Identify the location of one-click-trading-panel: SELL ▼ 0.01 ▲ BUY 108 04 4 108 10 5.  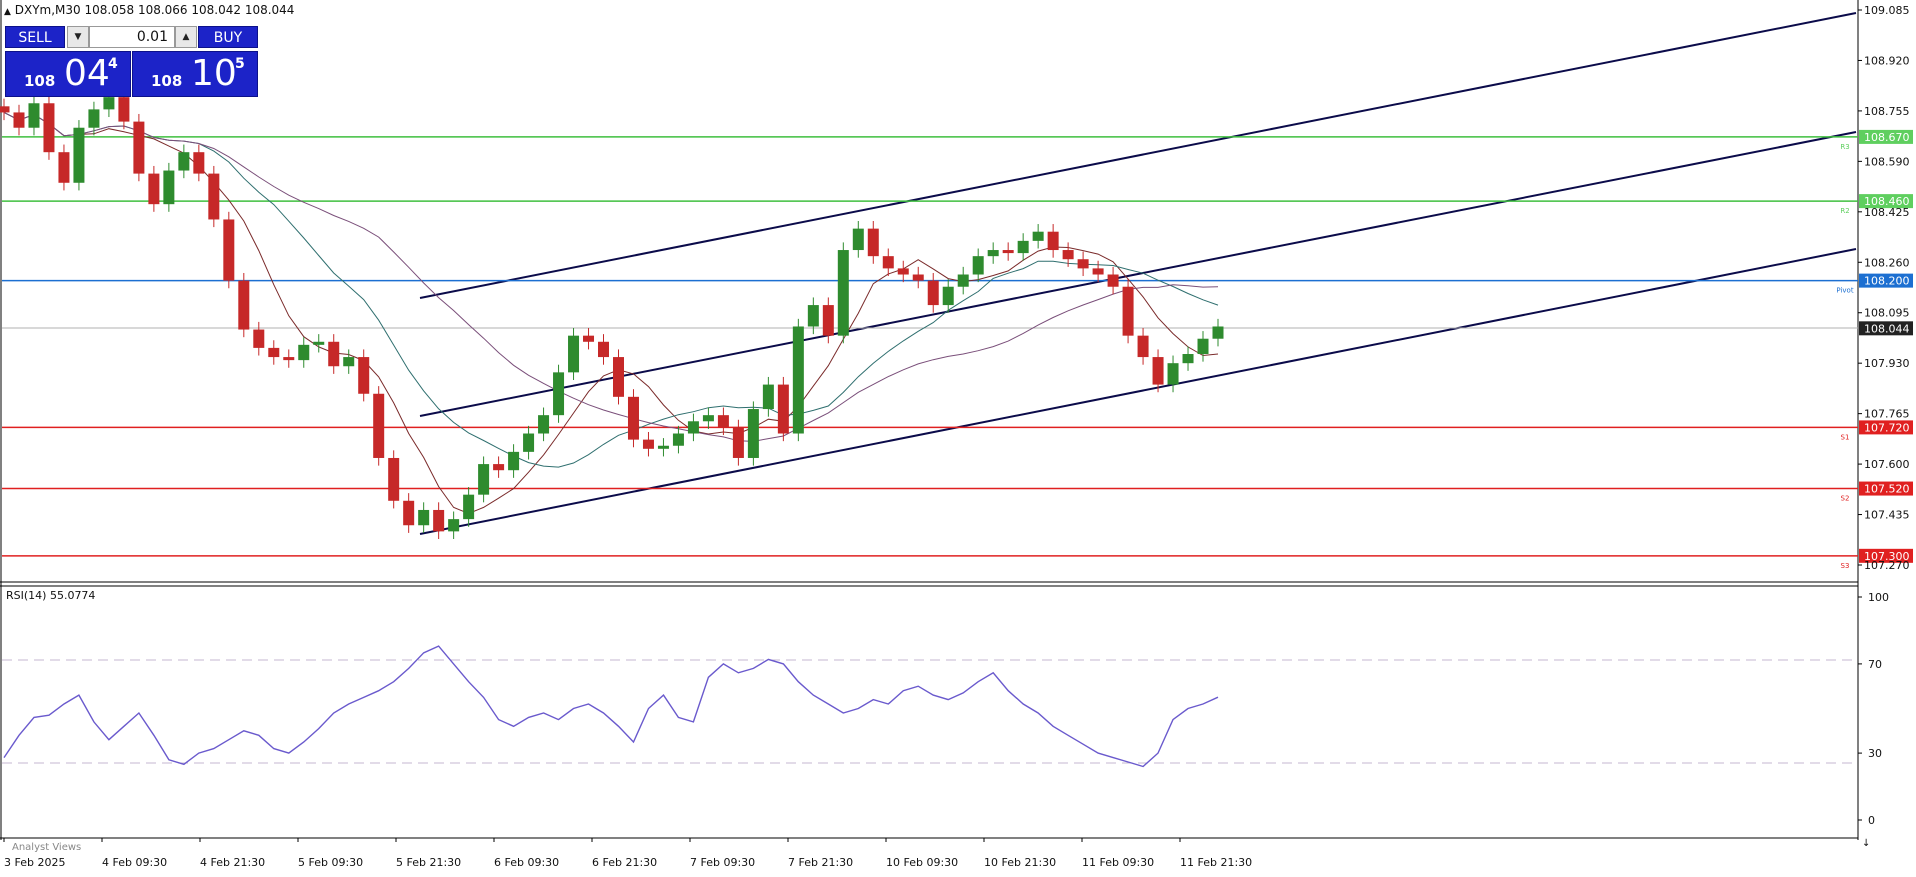
(131, 61).